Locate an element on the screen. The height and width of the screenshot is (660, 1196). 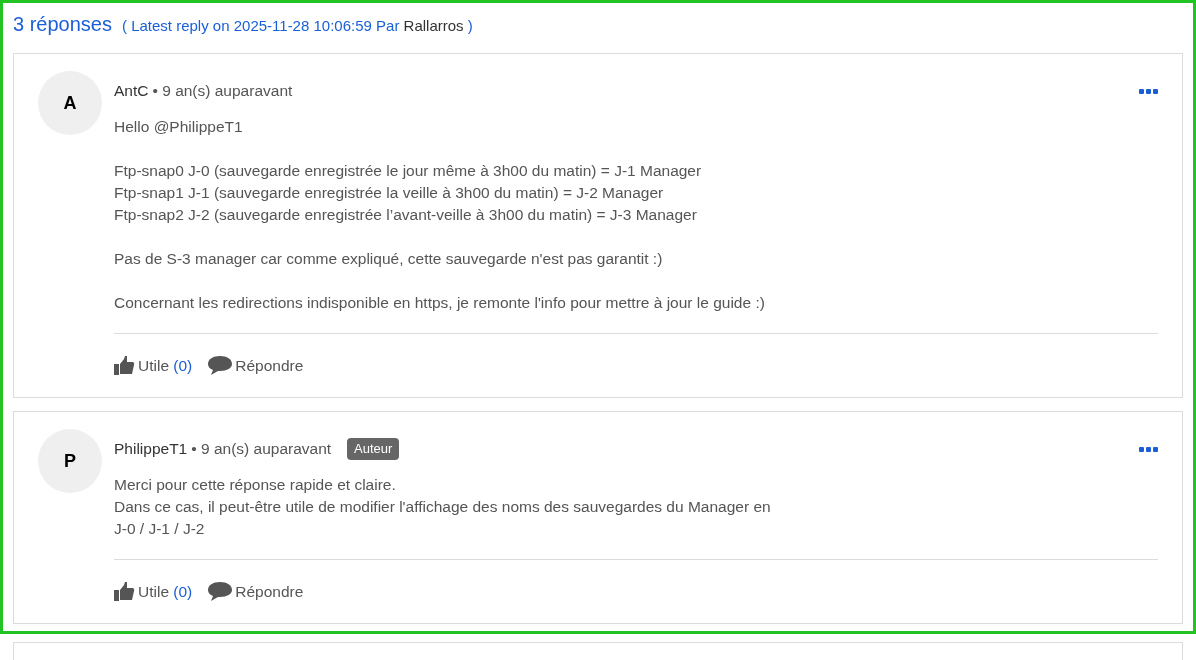
body-text: Ftp-snap0 J-0 (sauvegarde enregistrée le jour même à 3h00 du matin) = J-1 Manager is located at coordinates (408, 171).